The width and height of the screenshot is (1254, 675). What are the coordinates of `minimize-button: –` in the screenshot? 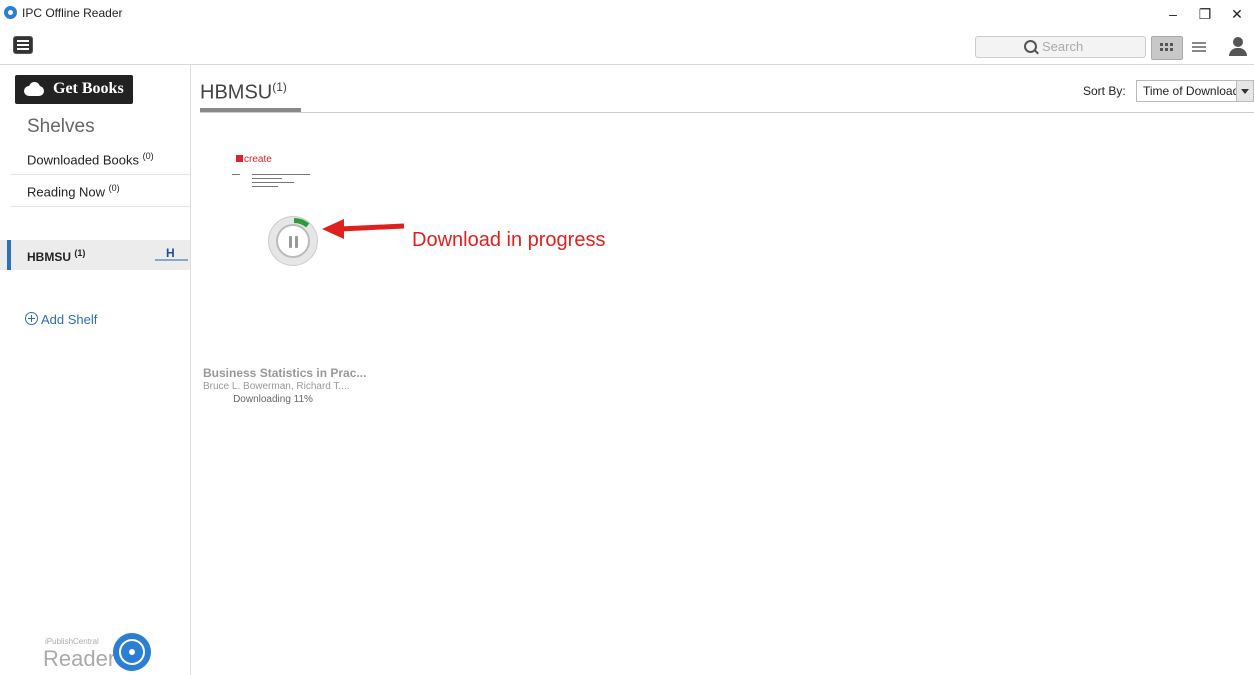 It's located at (1173, 14).